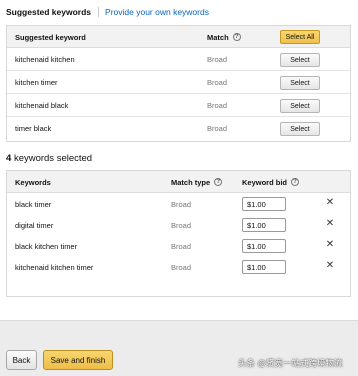  I want to click on match-type-column-header: Match type ?, so click(197, 182).